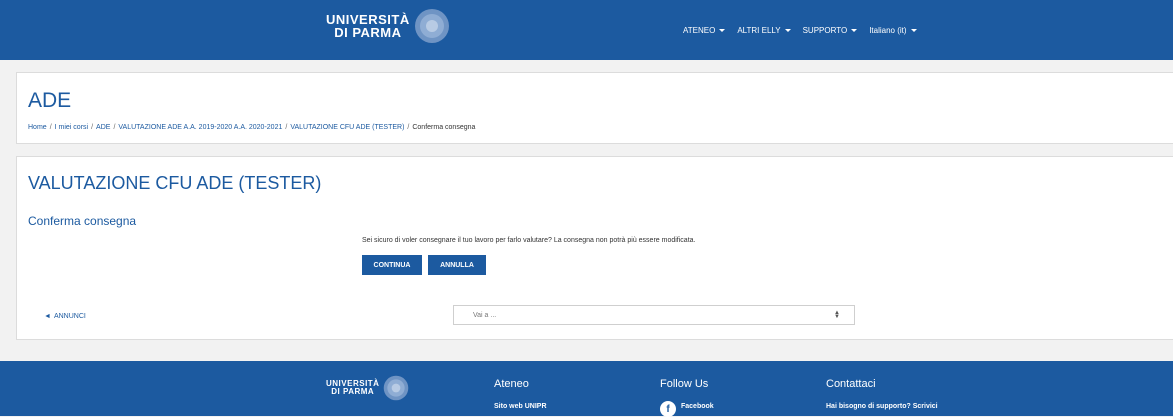  What do you see at coordinates (392, 265) in the screenshot?
I see `continue-button: CONTINUA` at bounding box center [392, 265].